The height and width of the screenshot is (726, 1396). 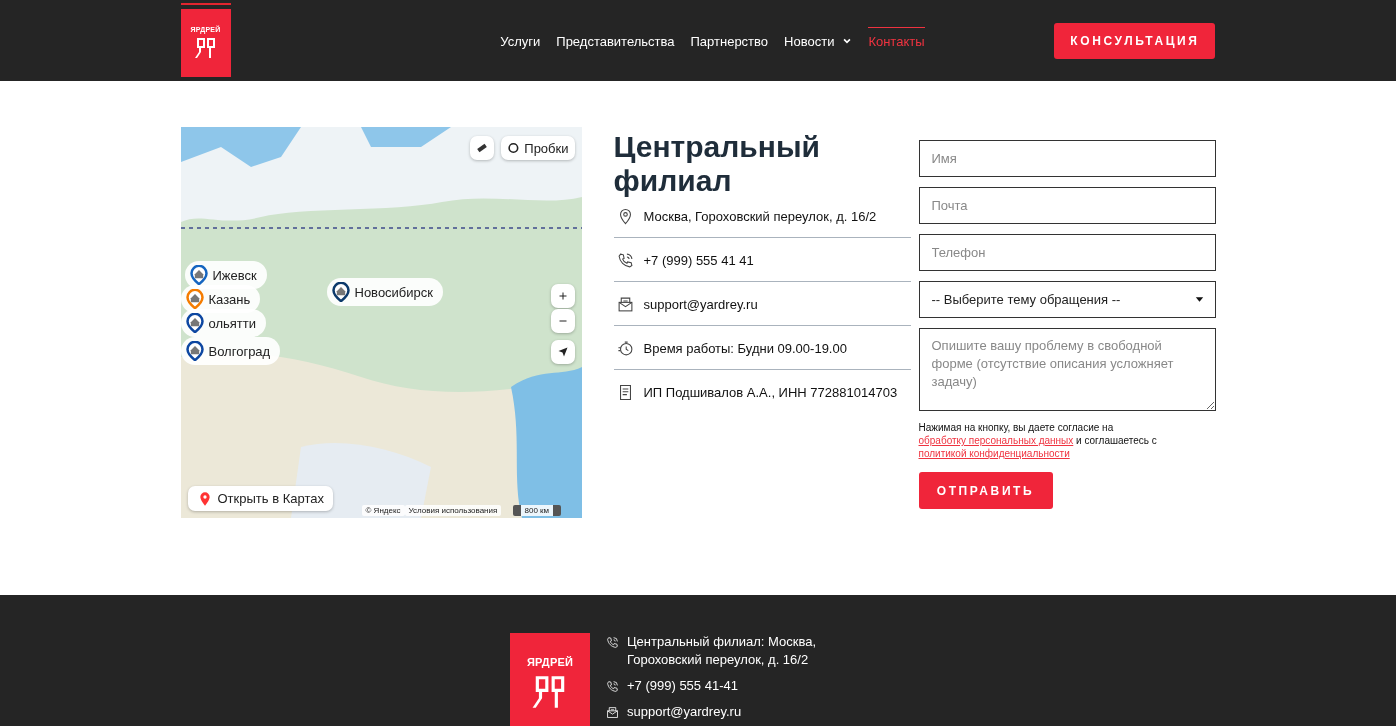 I want to click on footer-contact-text: Центральный филиал: Москва, Гороховский переулок, д. 16/2, so click(x=722, y=651).